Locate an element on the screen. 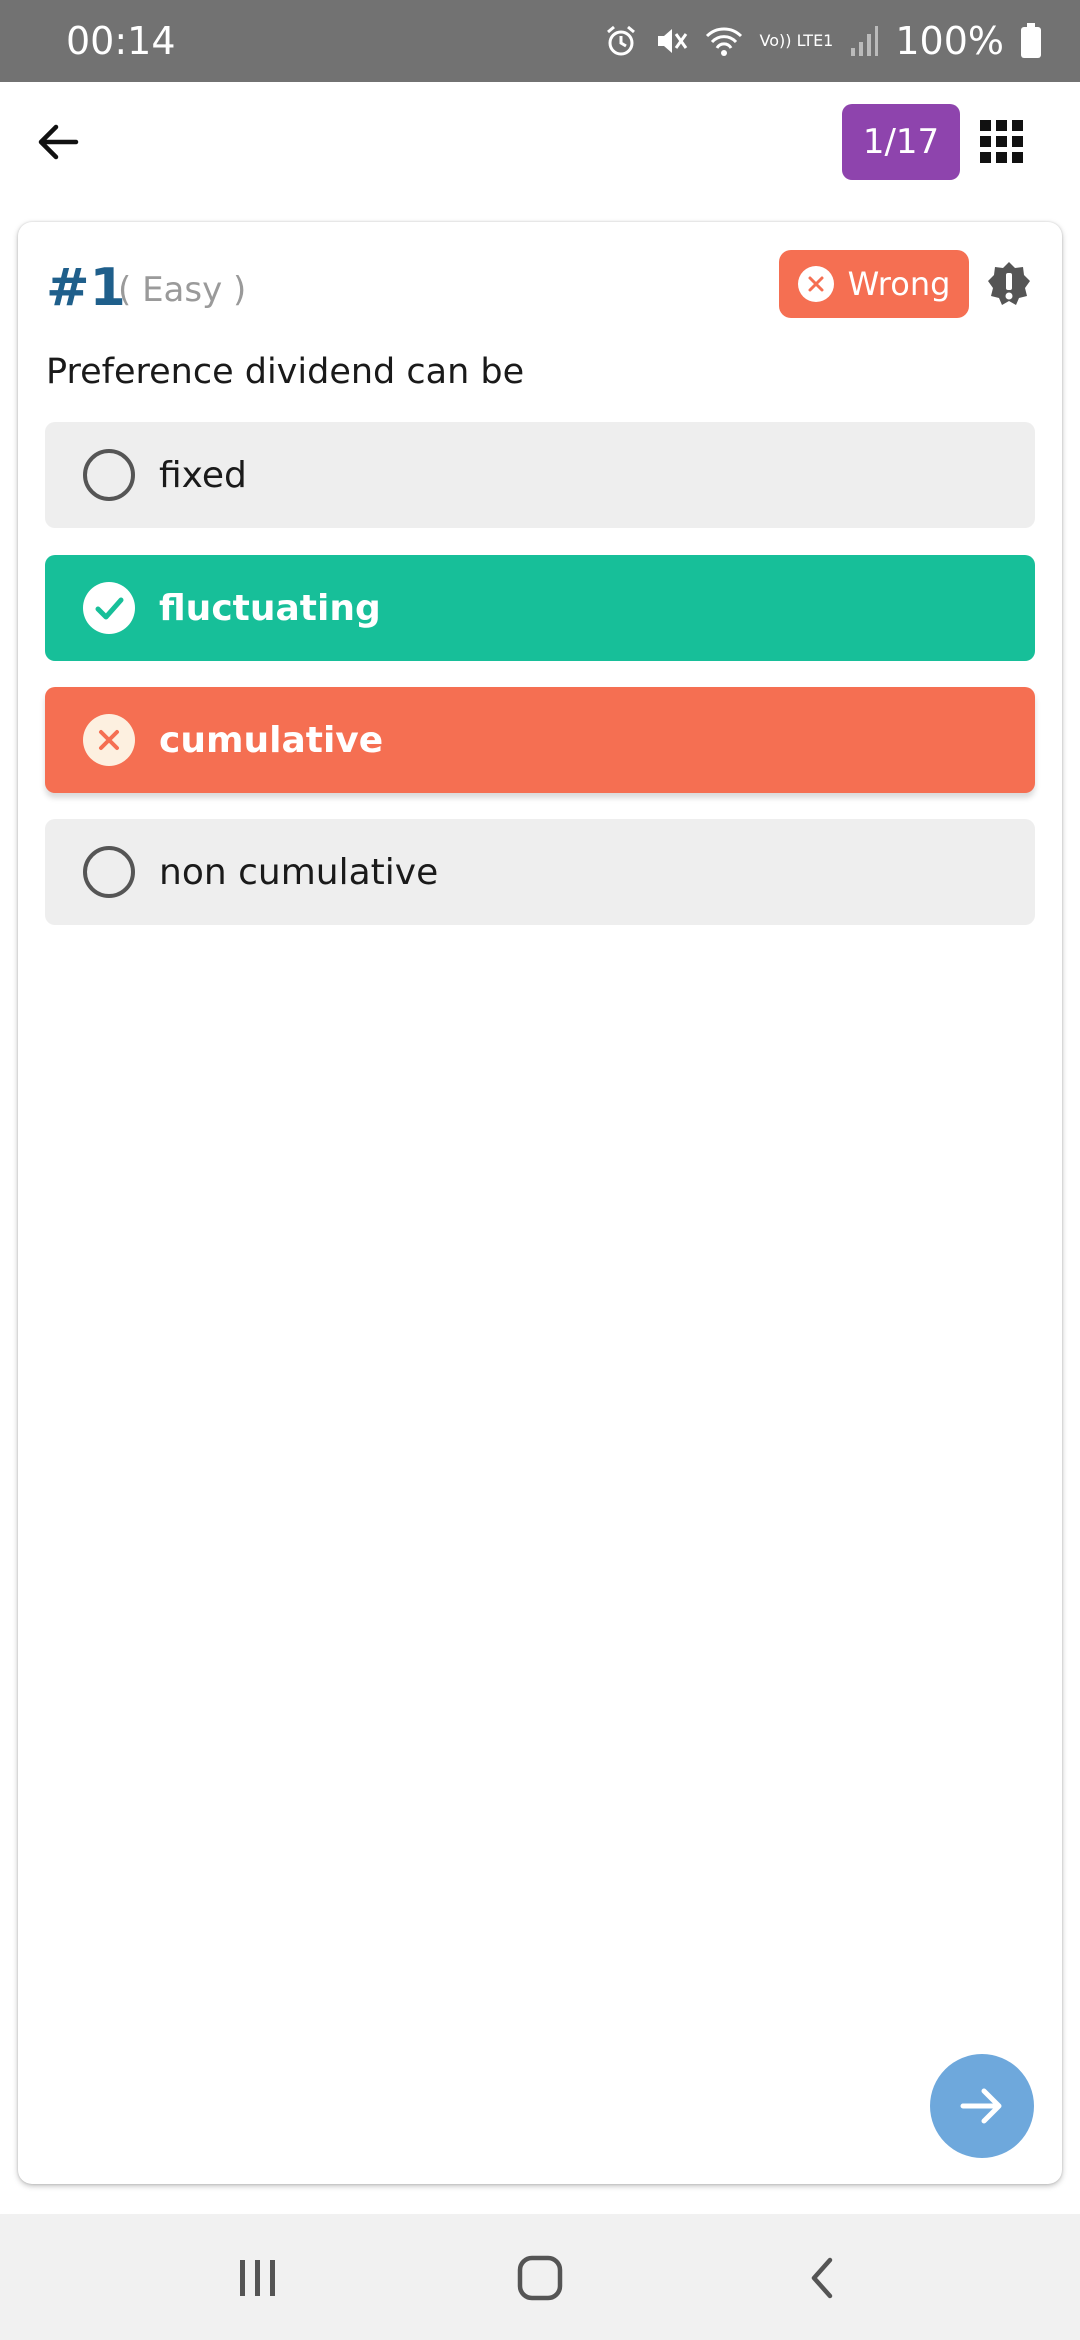 The width and height of the screenshot is (1080, 2340). question-difficulty: ( Easy ) is located at coordinates (182, 290).